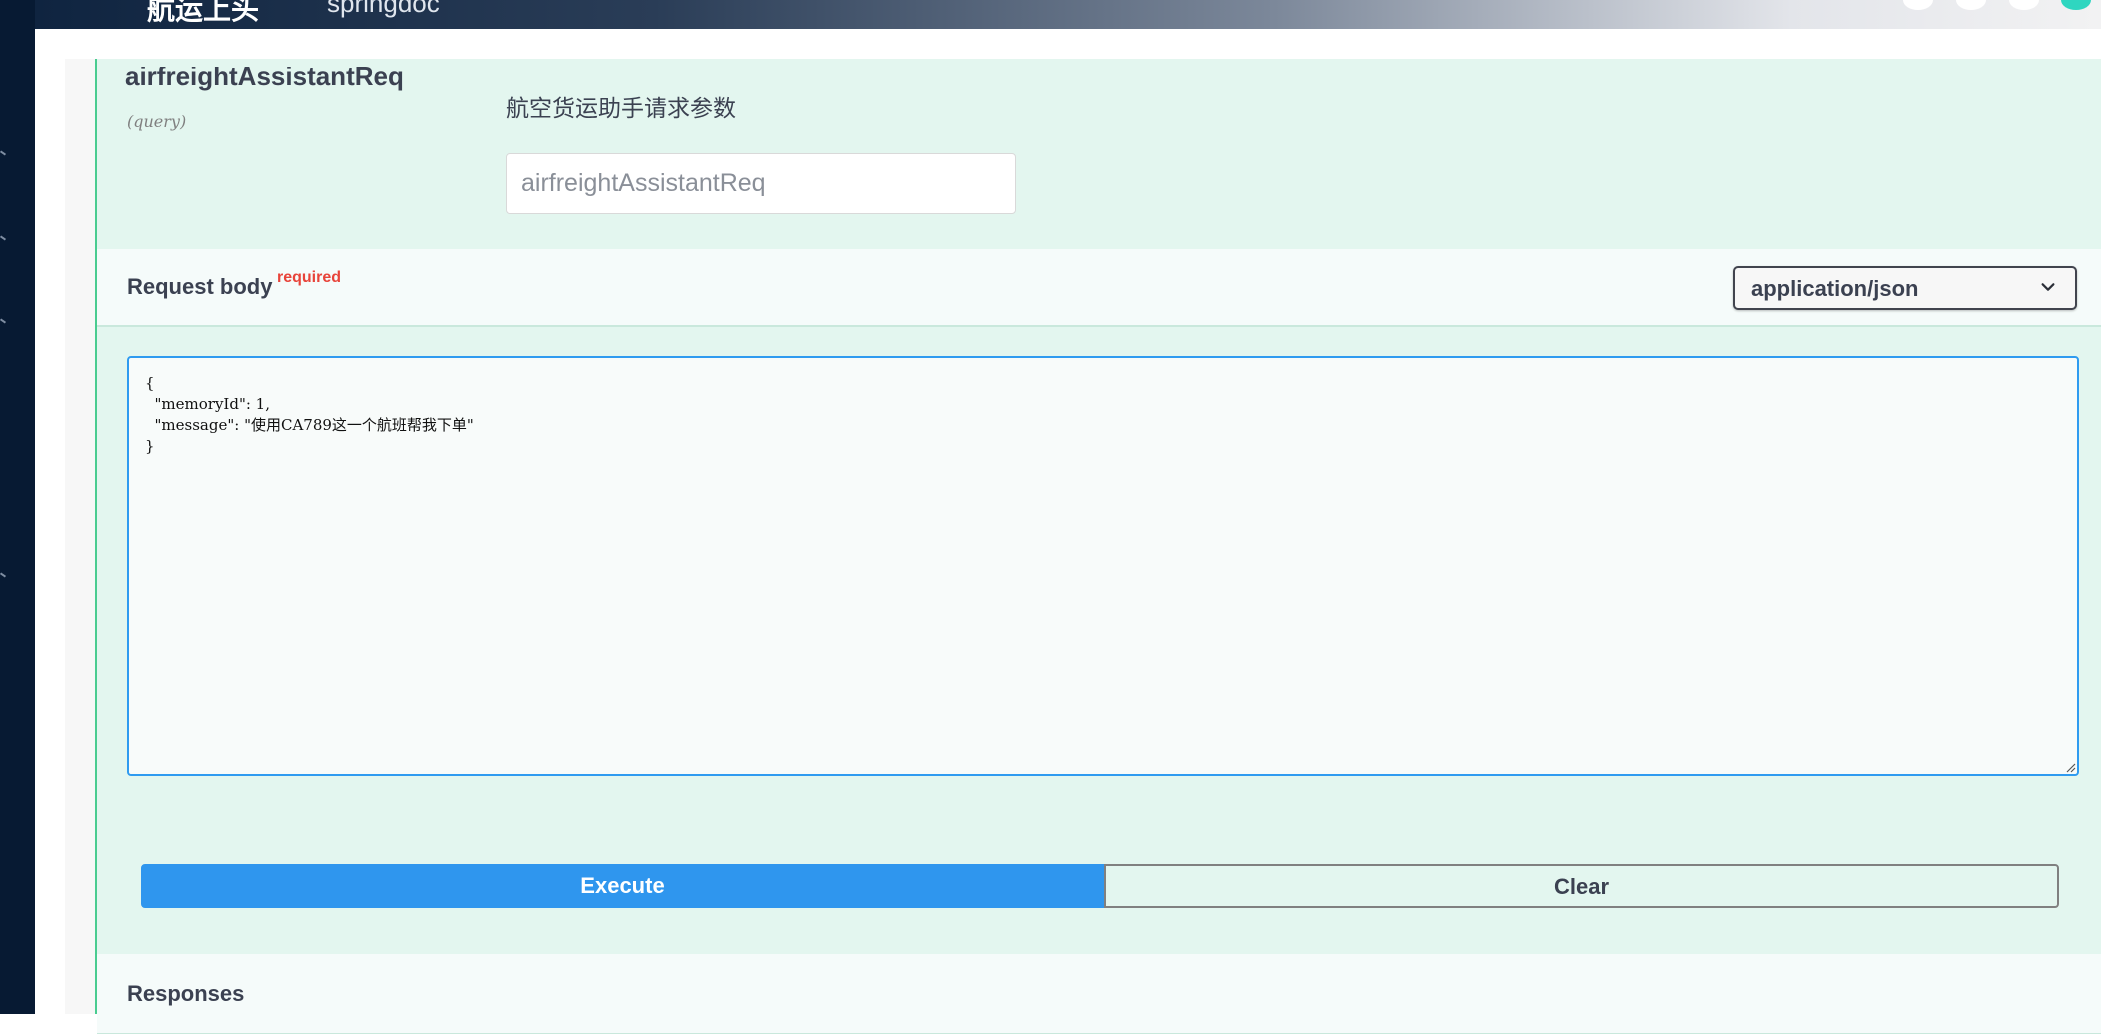  What do you see at coordinates (309, 277) in the screenshot?
I see `required-badge: required` at bounding box center [309, 277].